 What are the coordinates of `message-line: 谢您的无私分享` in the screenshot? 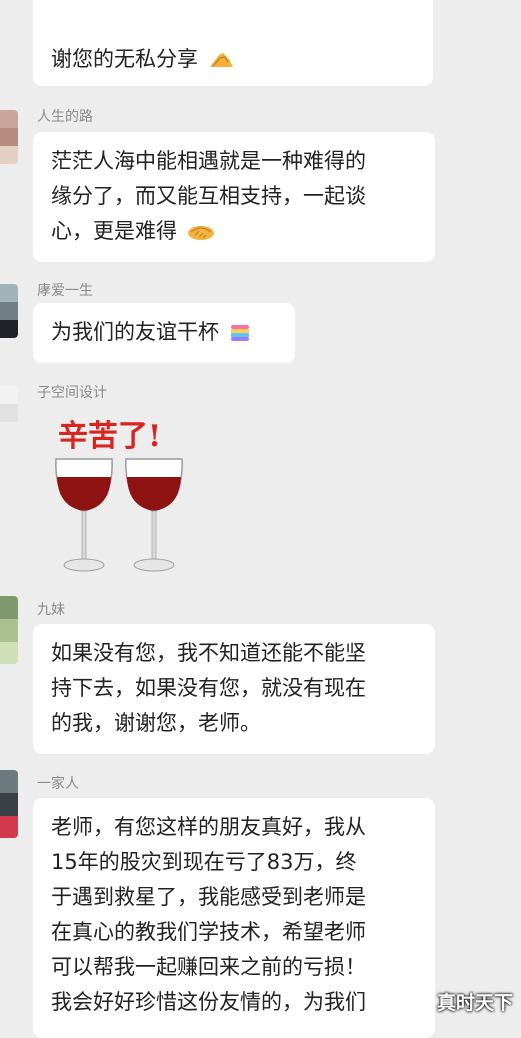 It's located at (242, 59).